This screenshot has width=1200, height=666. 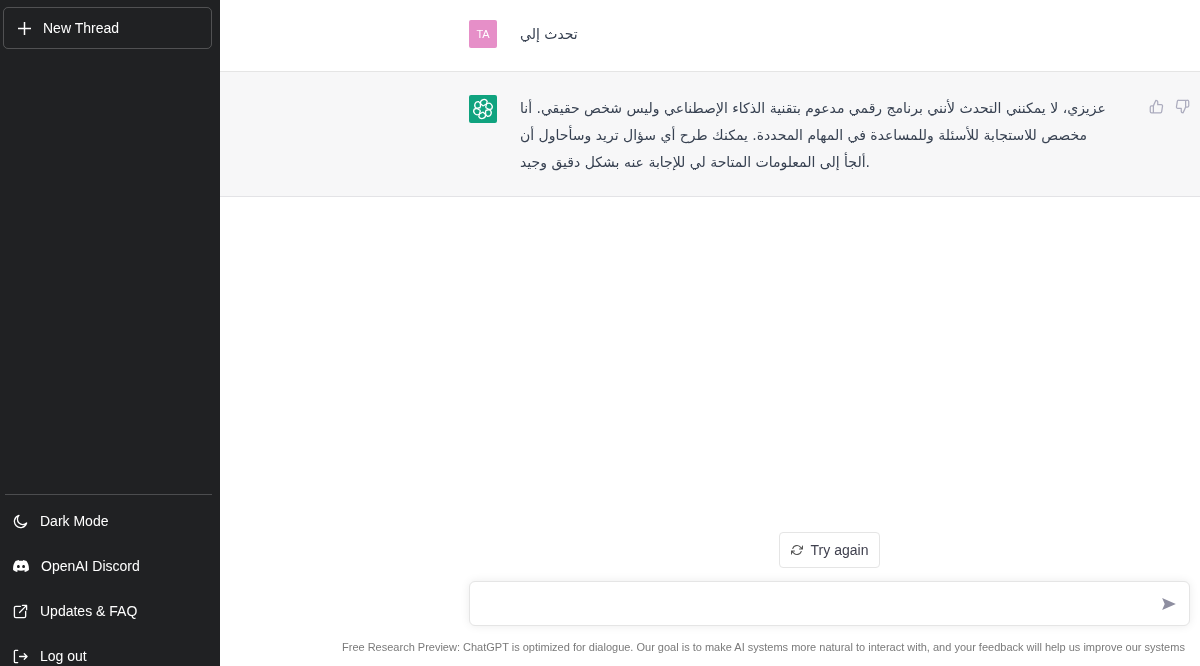 I want to click on disclaimer-text: Free Research Preview: ChatGPT is optimized for dialogue. Our goal is to make AI systems more natural to interact with, and your feedback will help us improve our systems, so click(x=763, y=647).